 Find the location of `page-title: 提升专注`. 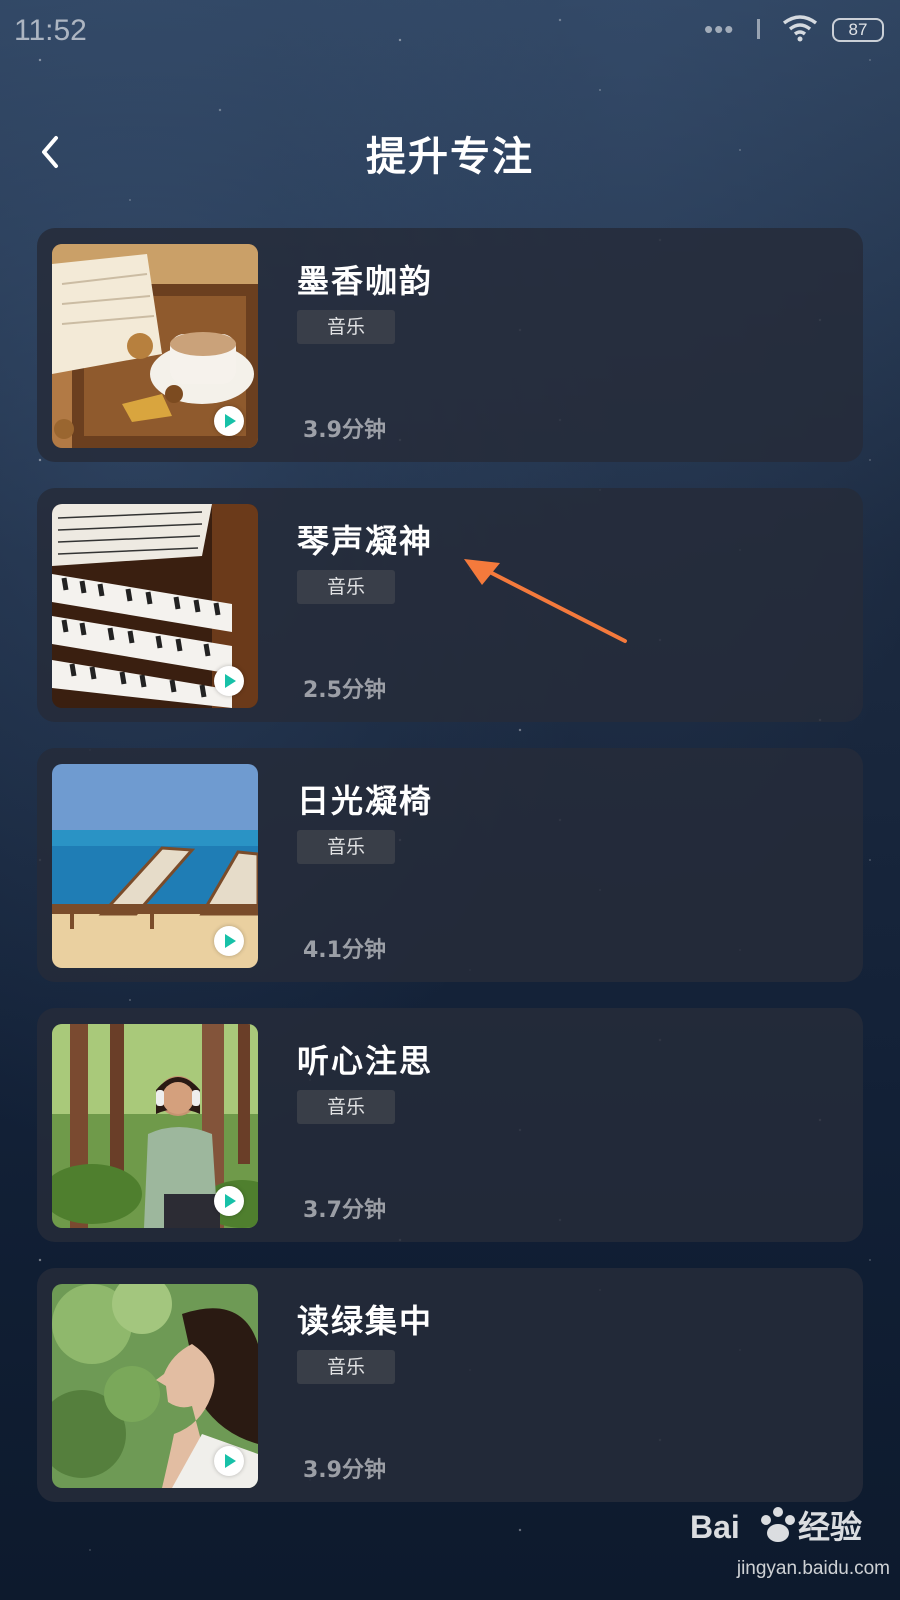

page-title: 提升专注 is located at coordinates (450, 157).